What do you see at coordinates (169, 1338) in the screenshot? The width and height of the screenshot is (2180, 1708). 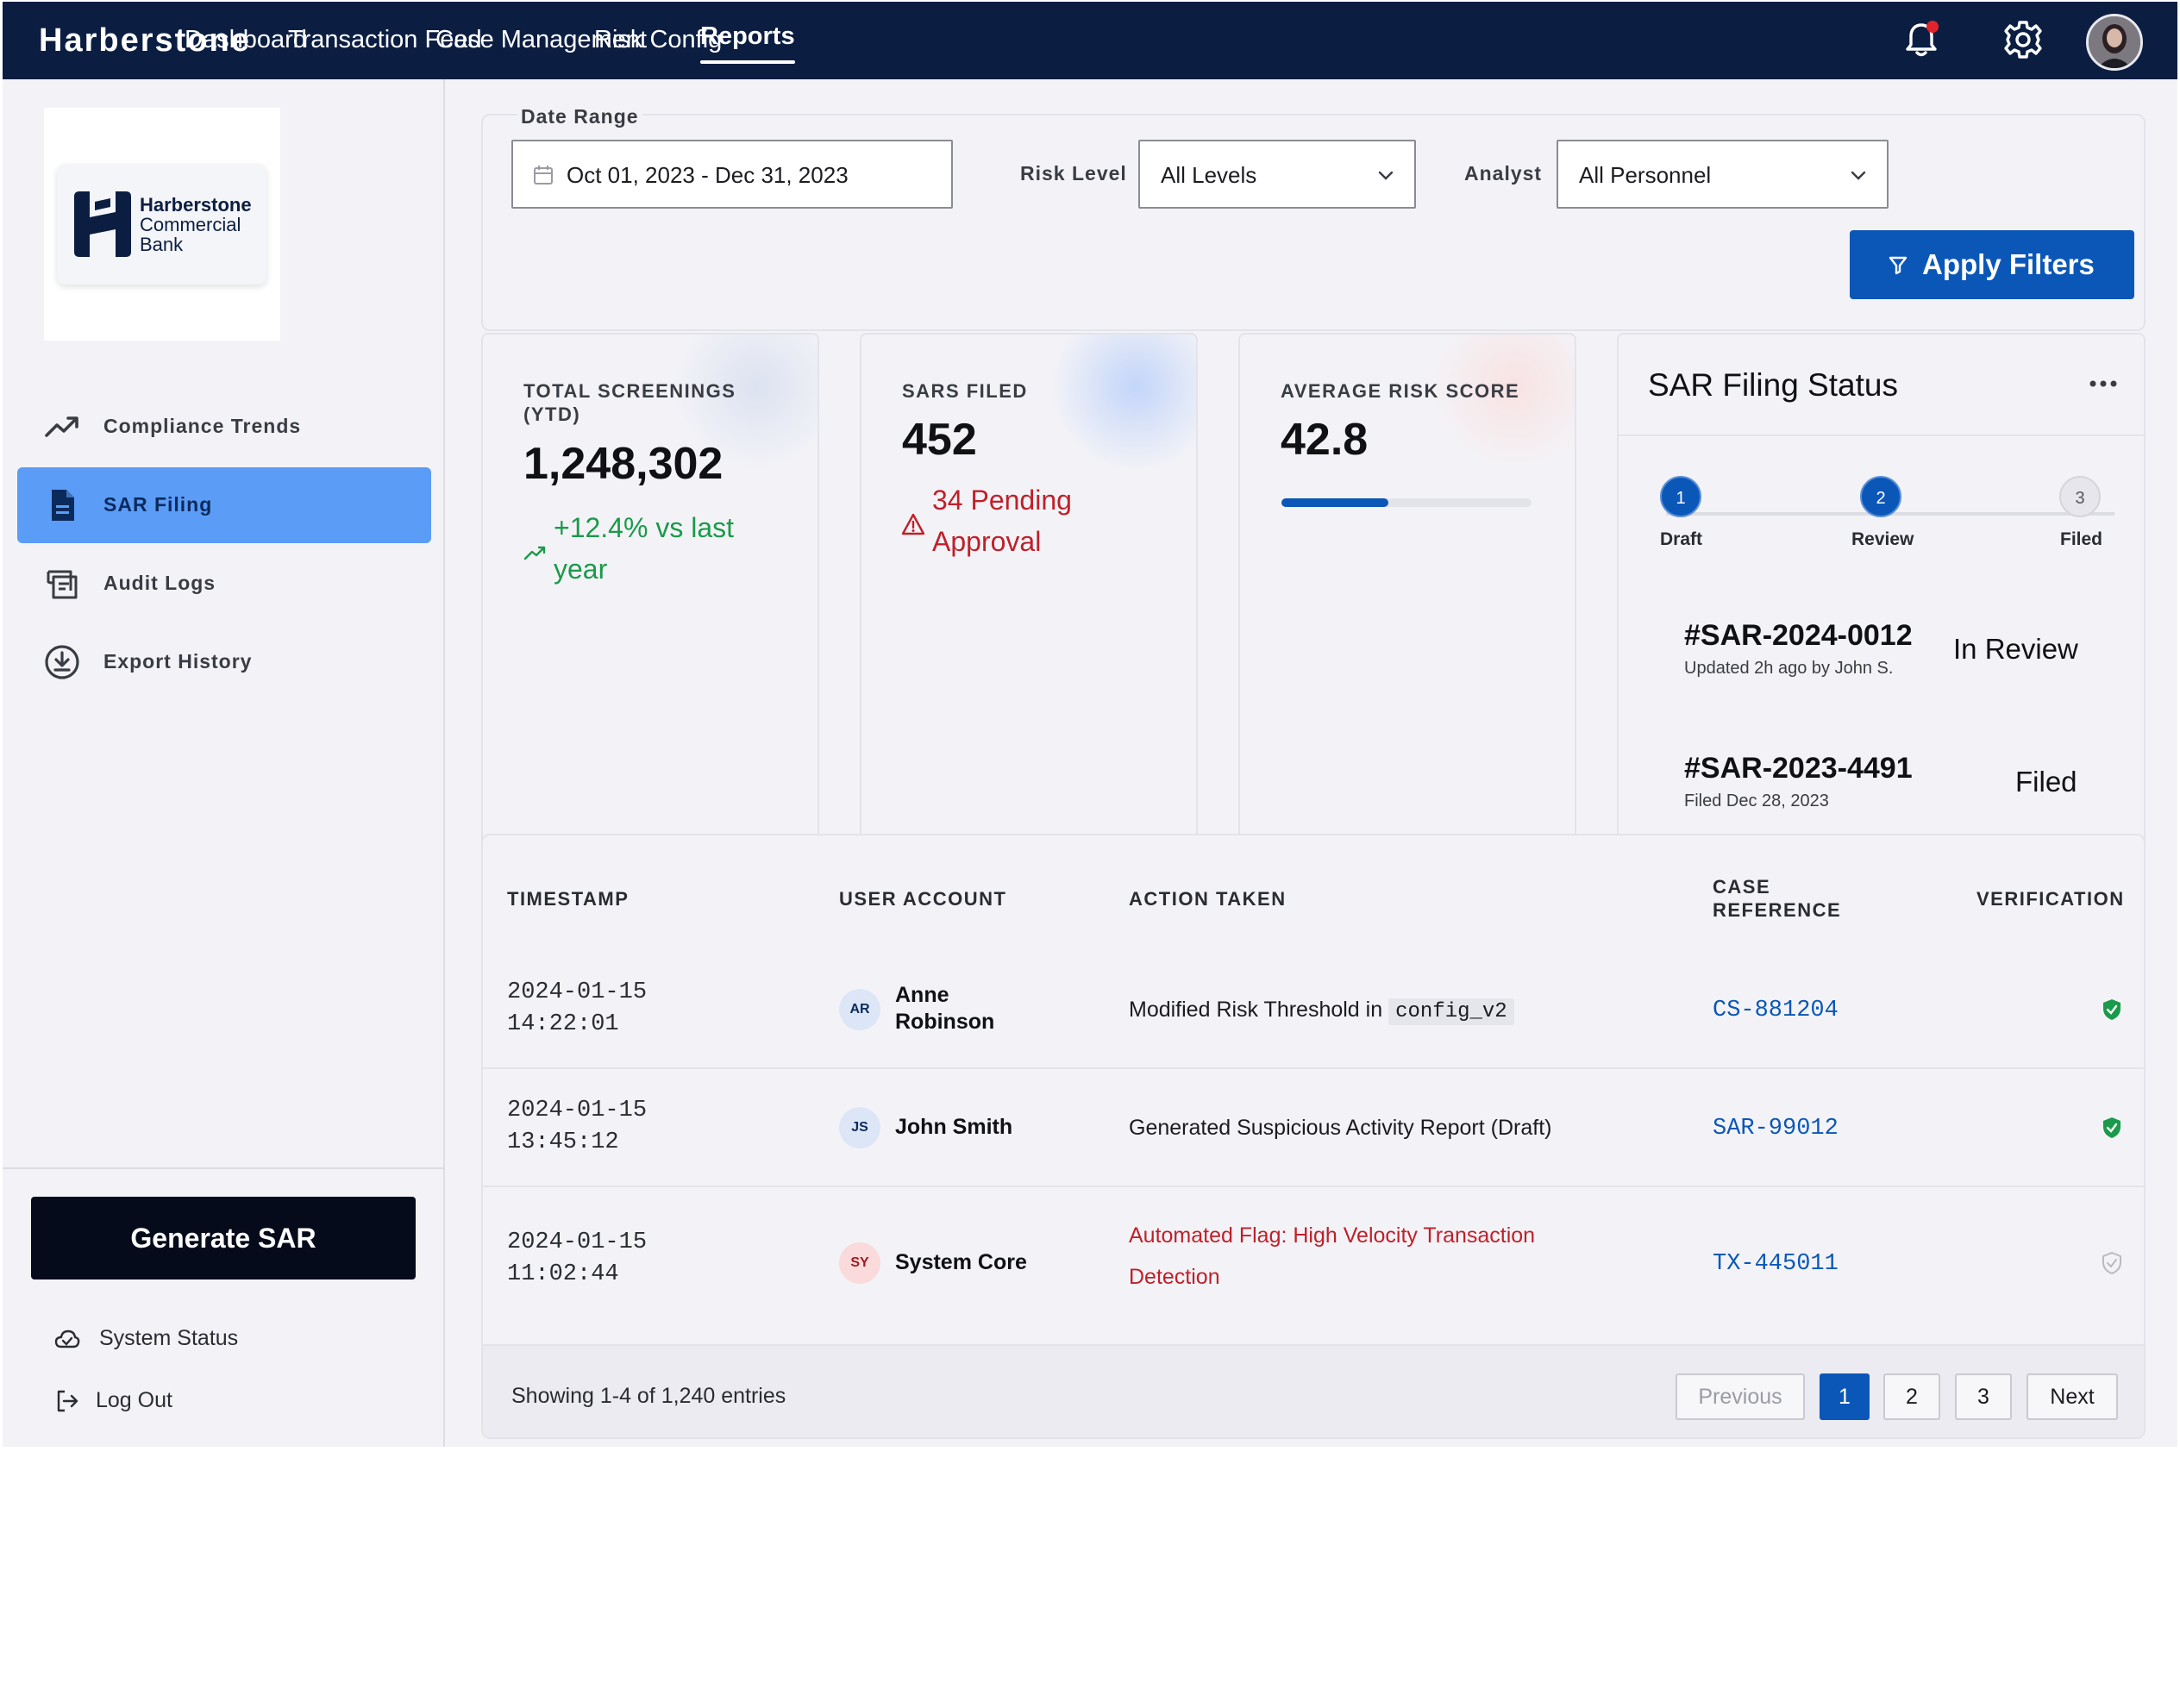 I see `system-status-label: System Status` at bounding box center [169, 1338].